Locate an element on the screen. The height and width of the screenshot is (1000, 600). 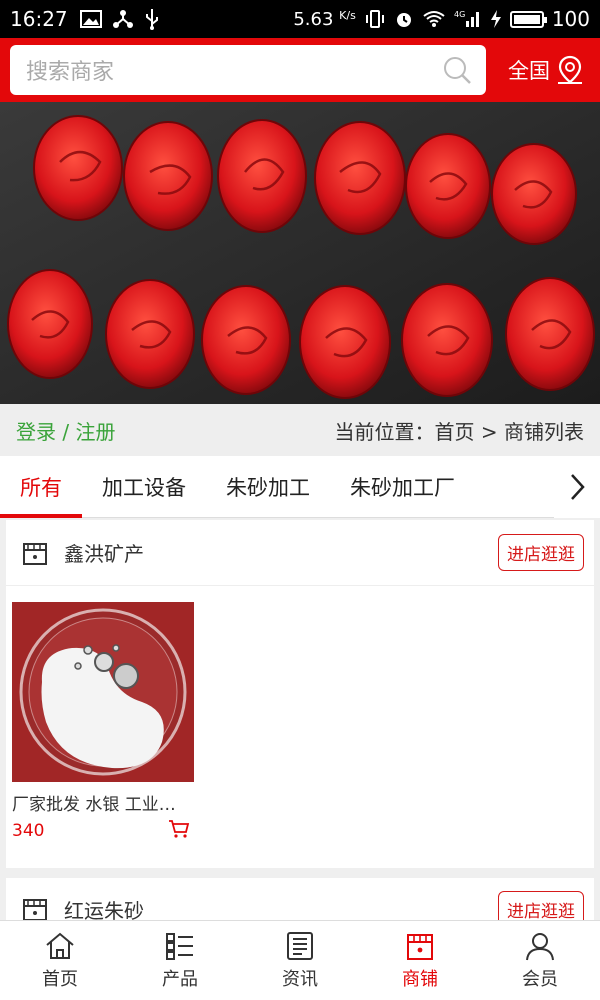
vibrate-icon is located at coordinates (374, 19).